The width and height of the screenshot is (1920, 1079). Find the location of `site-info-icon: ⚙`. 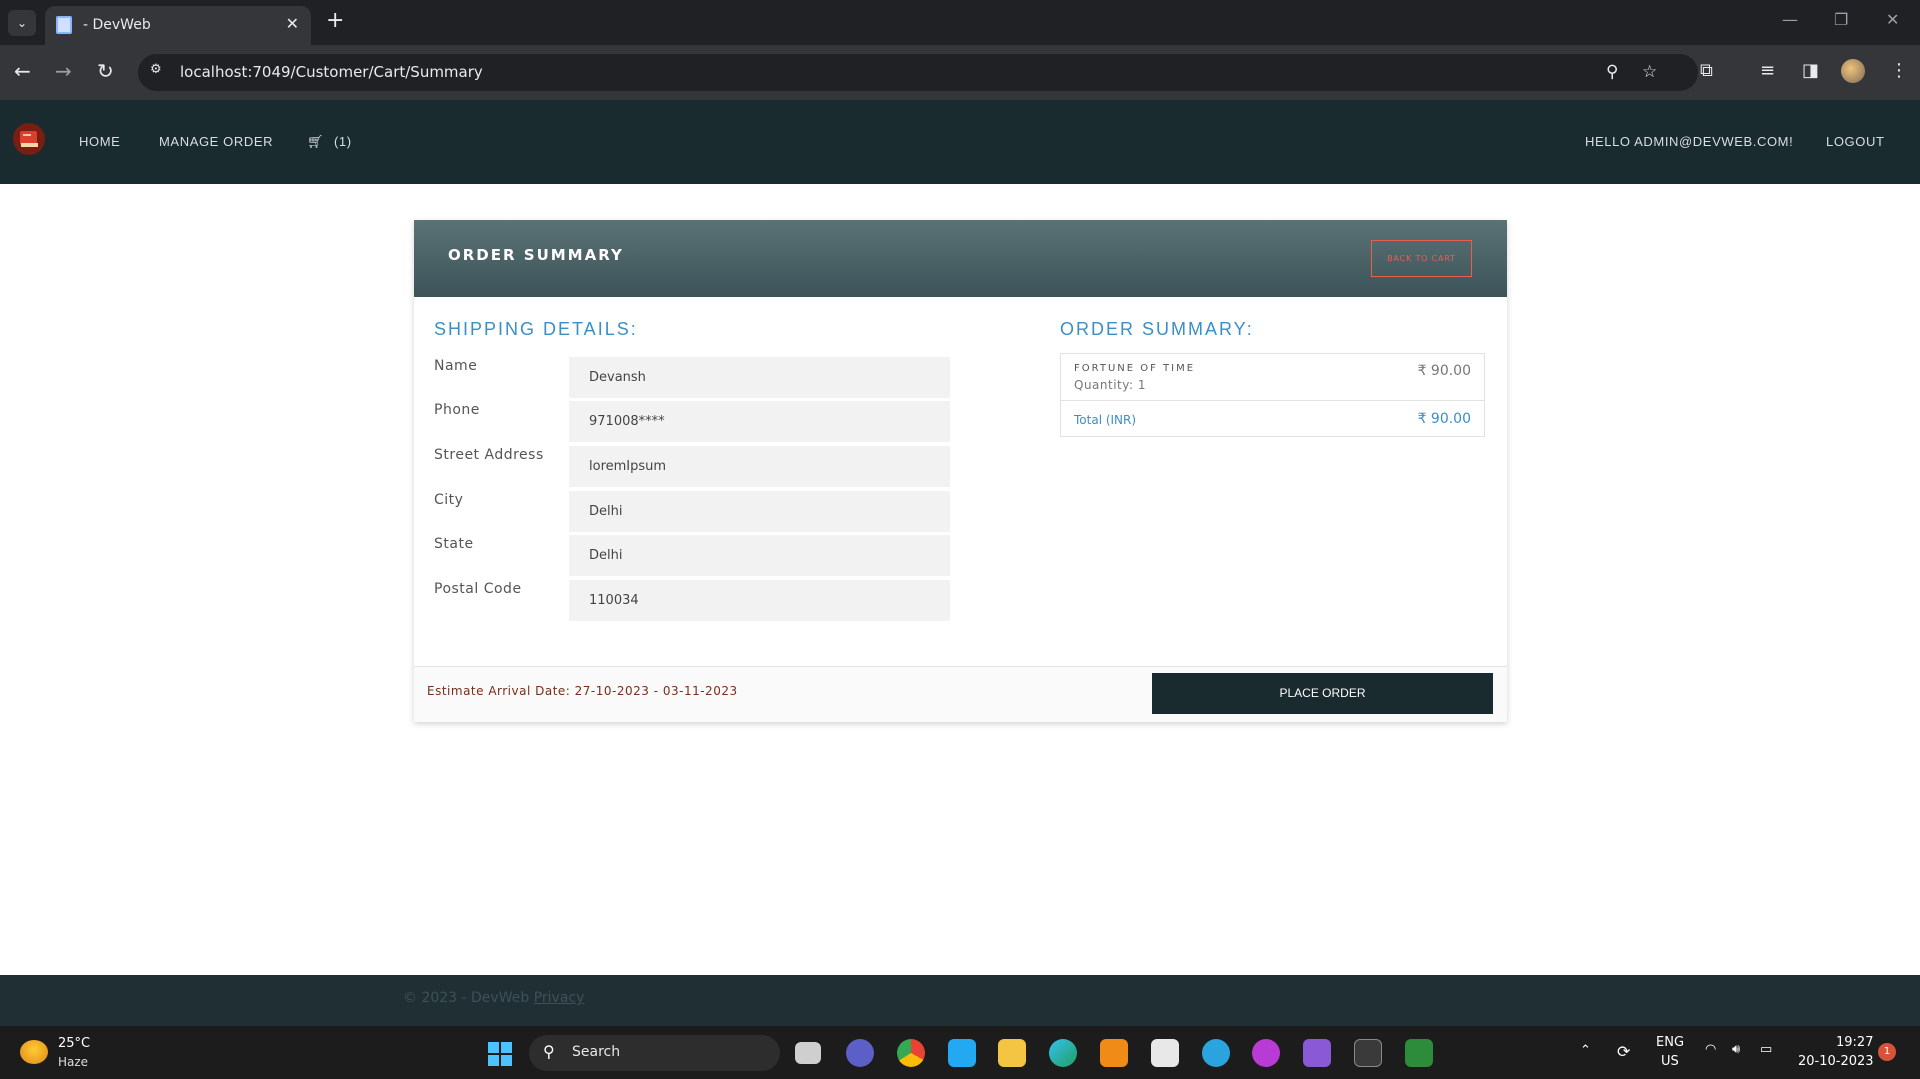

site-info-icon: ⚙ is located at coordinates (159, 71).